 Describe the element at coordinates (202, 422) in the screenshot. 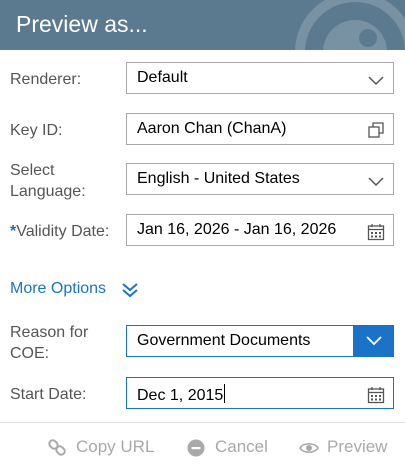

I see `footer-divider` at that location.